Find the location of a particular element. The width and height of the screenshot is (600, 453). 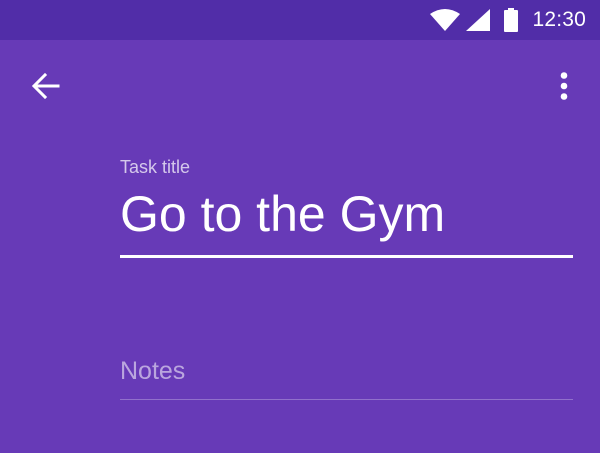

more-vert-icon is located at coordinates (564, 88).